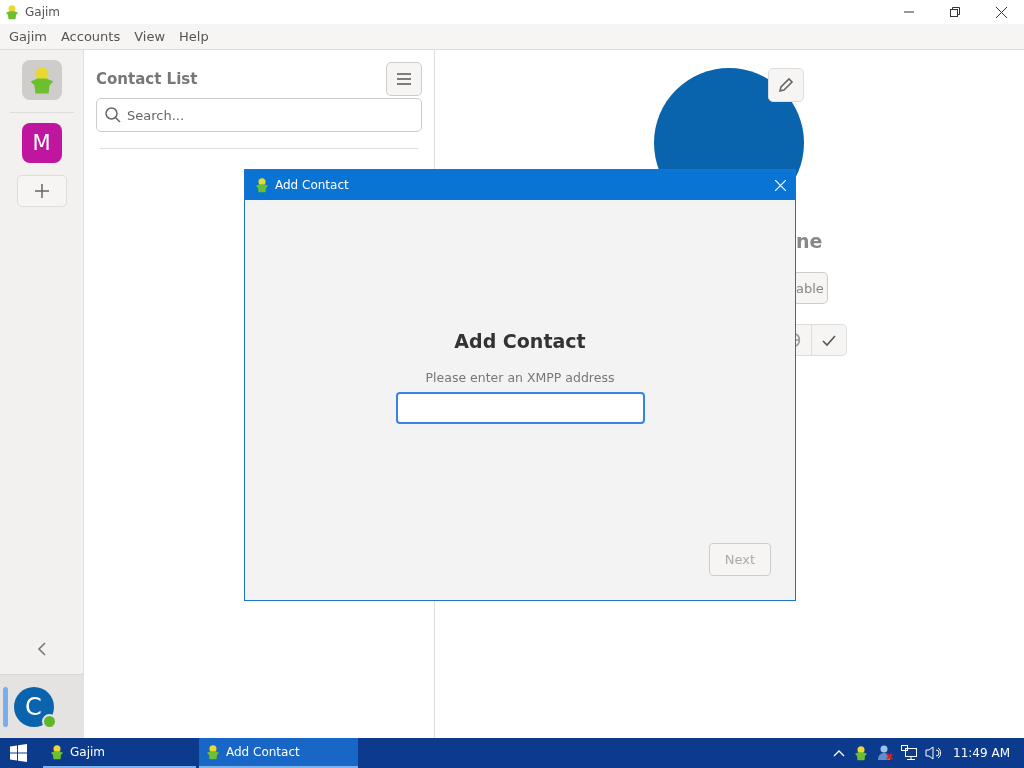 The width and height of the screenshot is (1024, 768). I want to click on workspace-button: M, so click(41, 143).